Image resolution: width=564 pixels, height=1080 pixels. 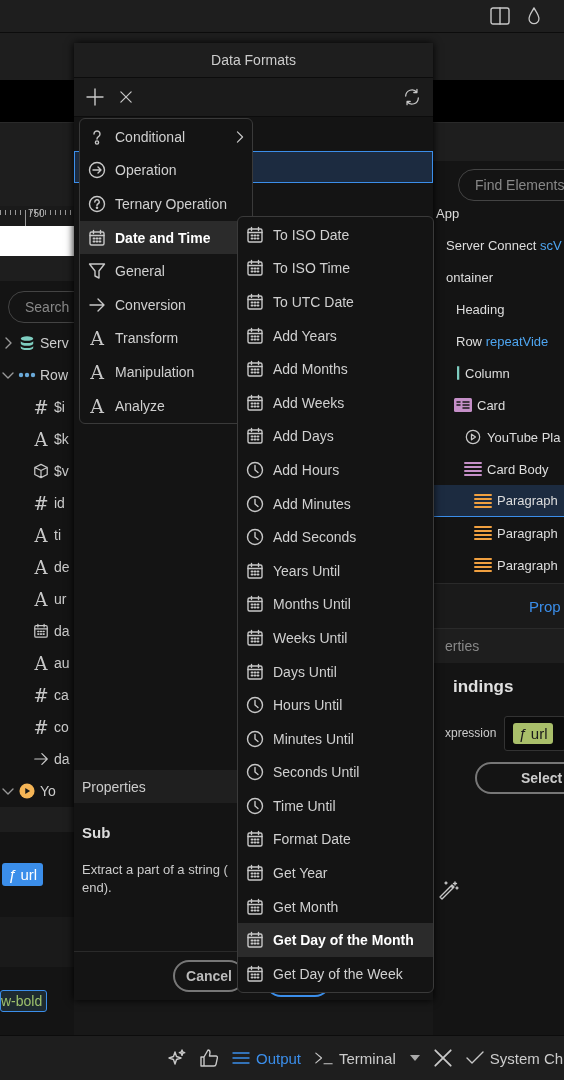 What do you see at coordinates (448, 213) in the screenshot?
I see `tree-item: App` at bounding box center [448, 213].